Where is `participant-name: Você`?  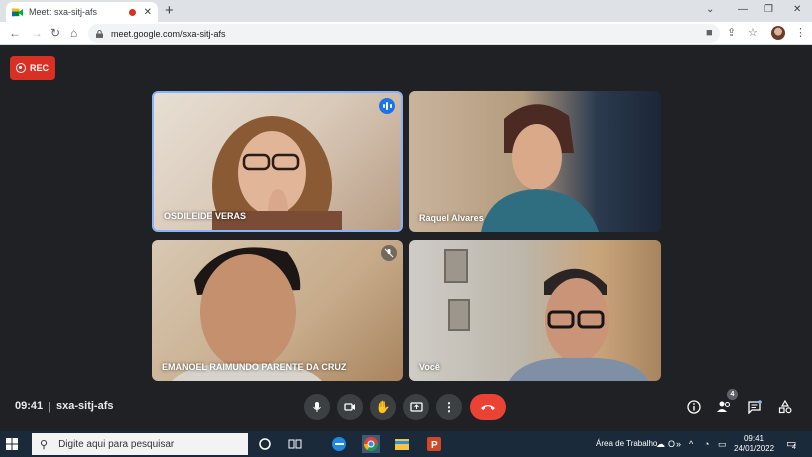
participant-name: Você is located at coordinates (429, 367).